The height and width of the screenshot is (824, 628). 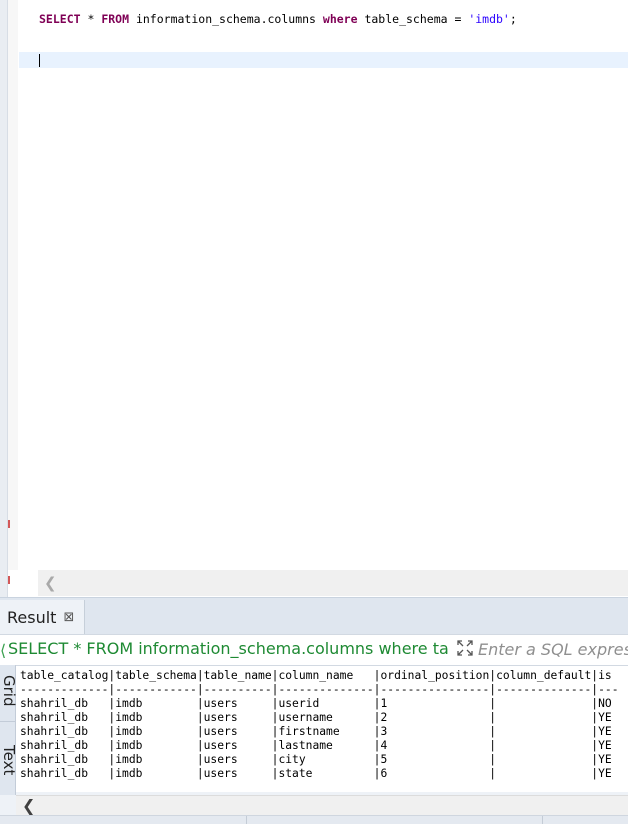 What do you see at coordinates (323, 60) in the screenshot?
I see `editor-current-line` at bounding box center [323, 60].